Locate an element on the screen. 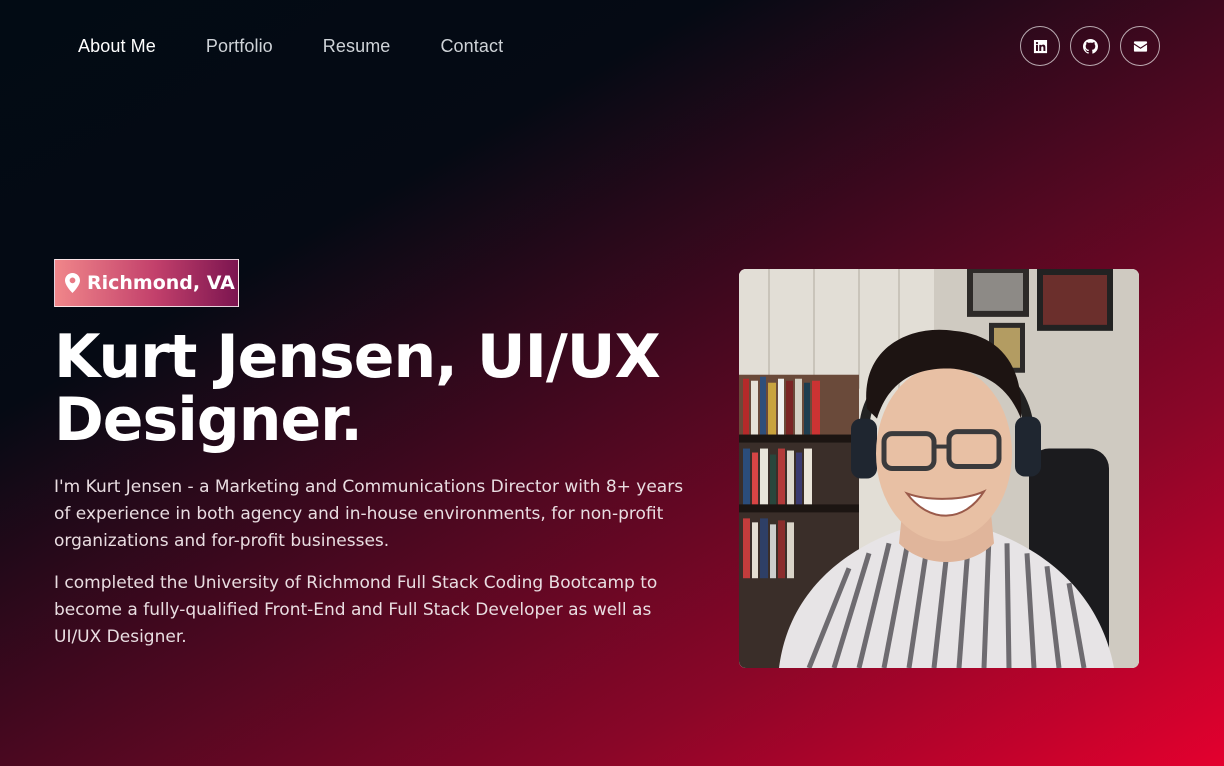  email-button is located at coordinates (1140, 46).